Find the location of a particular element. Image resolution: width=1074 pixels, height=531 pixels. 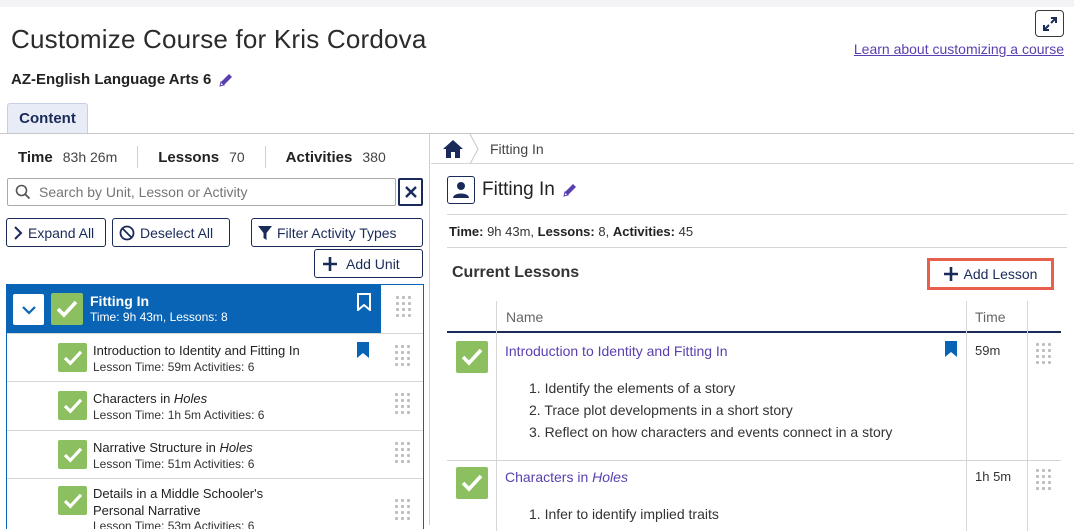

deselect-all-label: Deselect All is located at coordinates (177, 232).